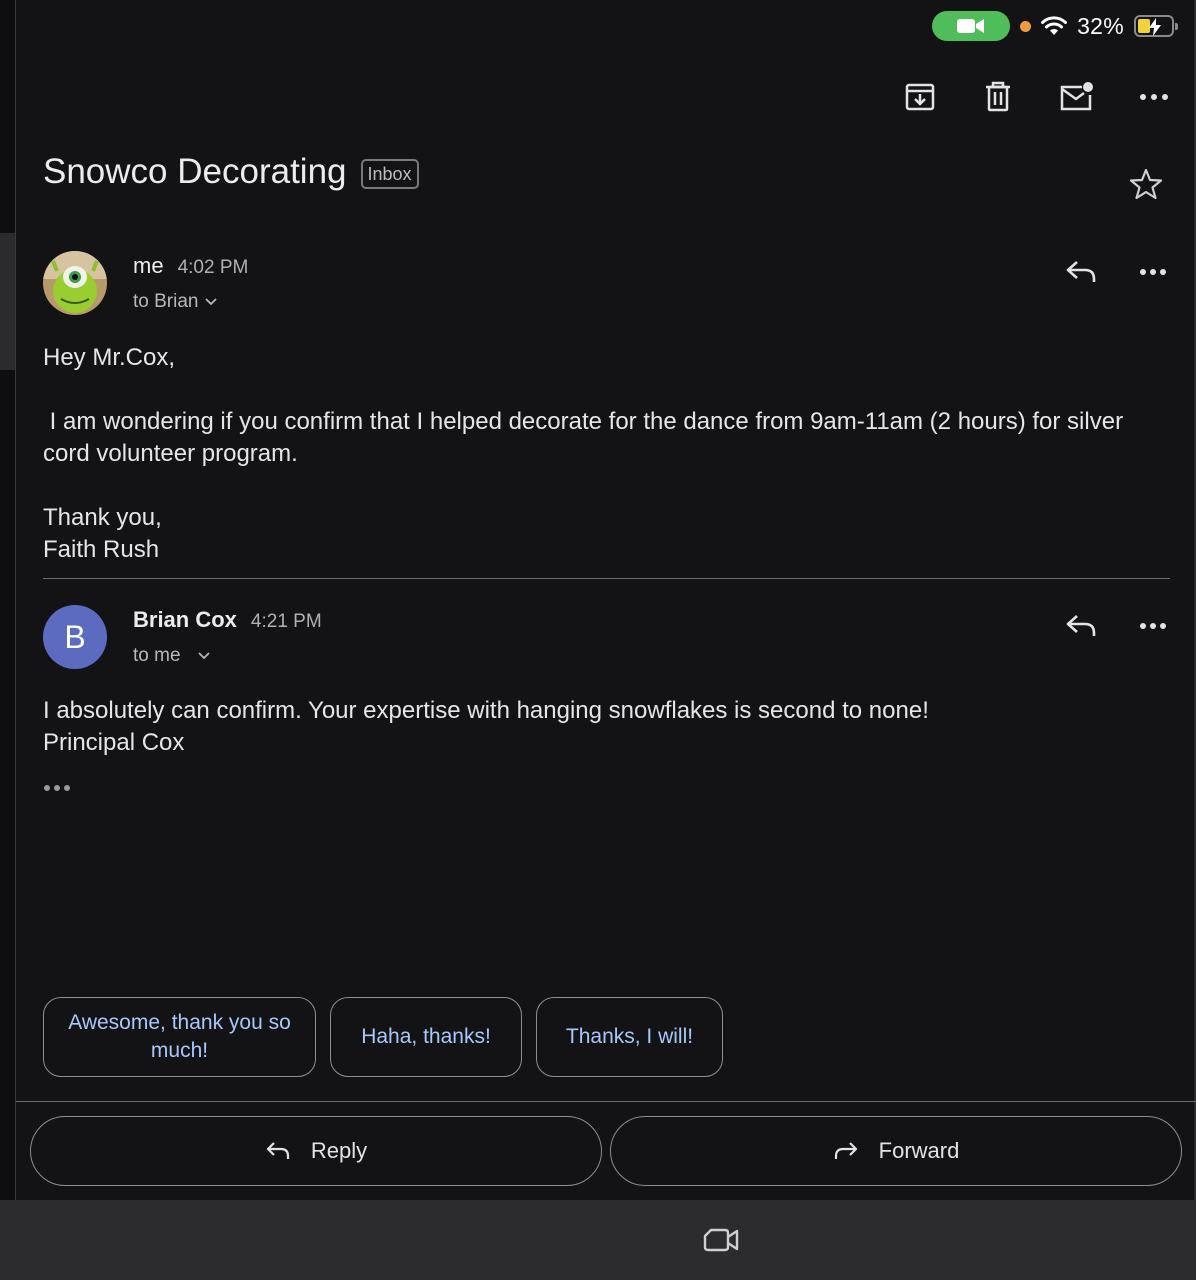 Image resolution: width=1196 pixels, height=1280 pixels. Describe the element at coordinates (75, 637) in the screenshot. I see `avatar: B` at that location.